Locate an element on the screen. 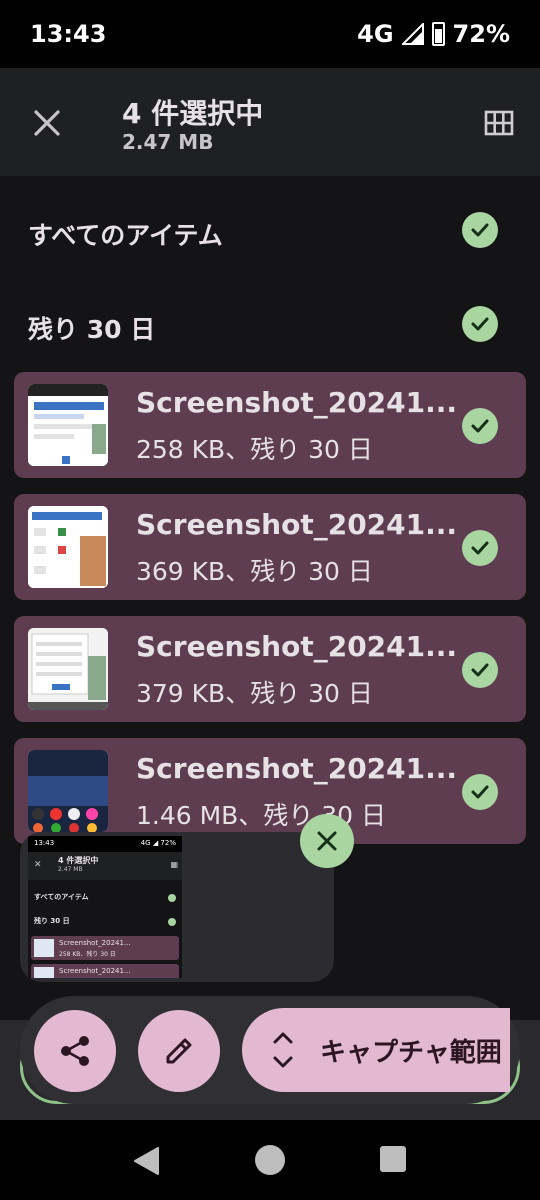 The height and width of the screenshot is (1200, 540). grid-view-icon is located at coordinates (499, 123).